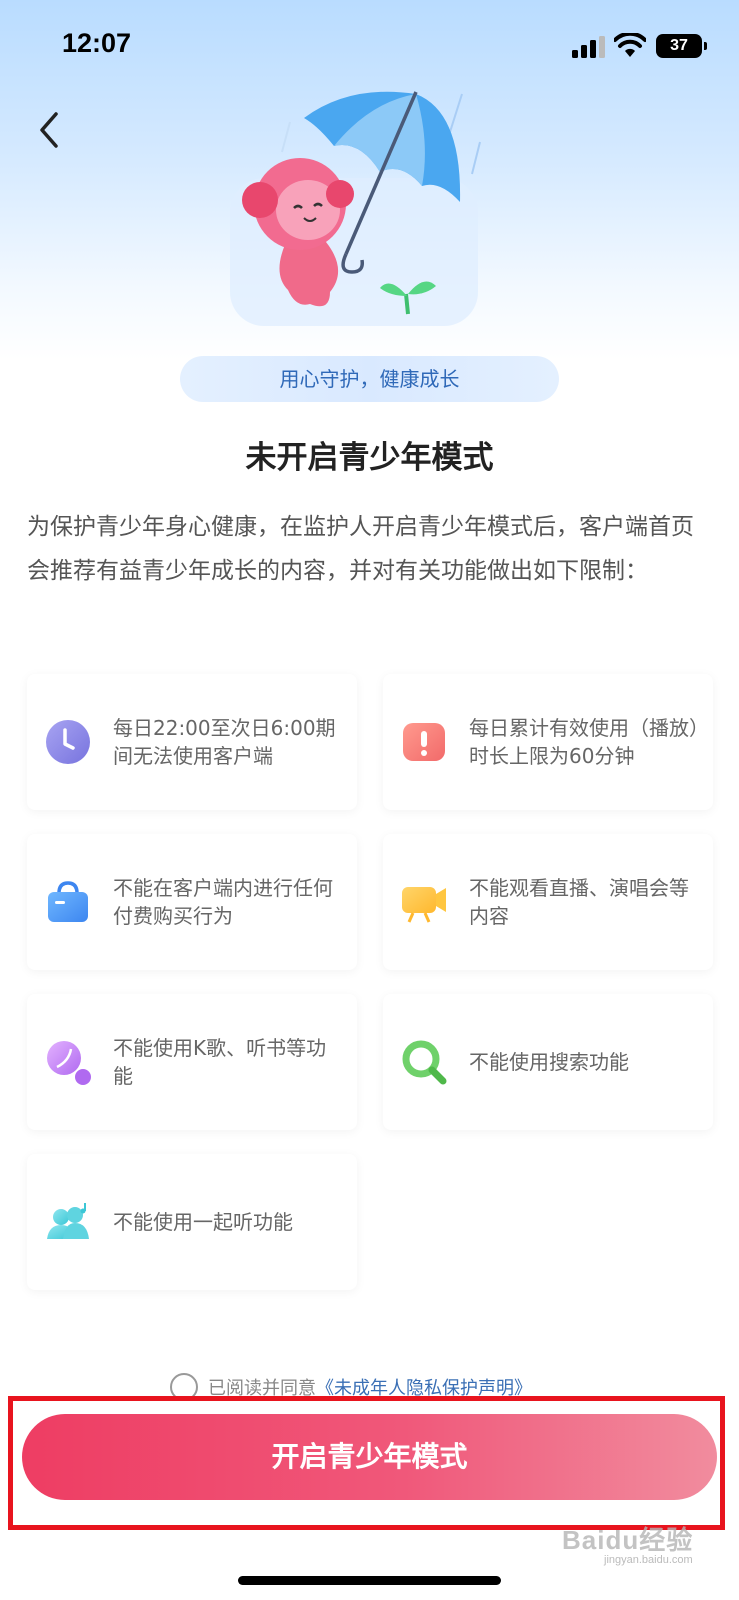 Image resolution: width=739 pixels, height=1600 pixels. What do you see at coordinates (369, 46) in the screenshot?
I see `status-bar: 12:07 37` at bounding box center [369, 46].